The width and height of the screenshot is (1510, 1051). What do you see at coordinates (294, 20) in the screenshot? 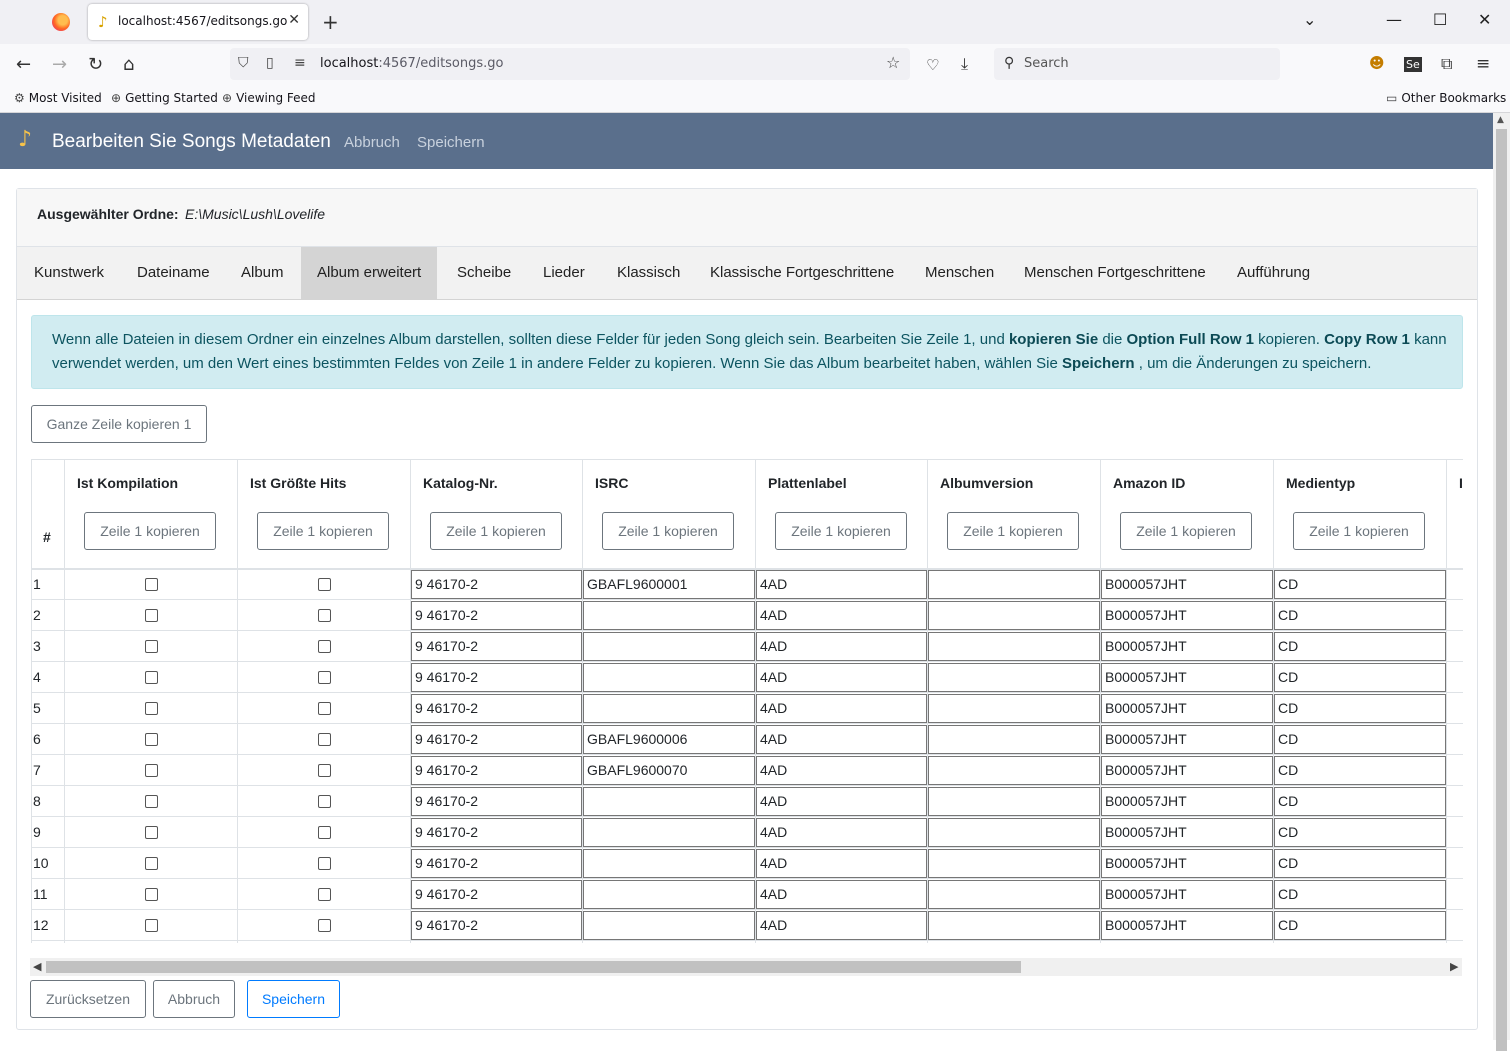
I see `close-tab-icon: ✕` at bounding box center [294, 20].